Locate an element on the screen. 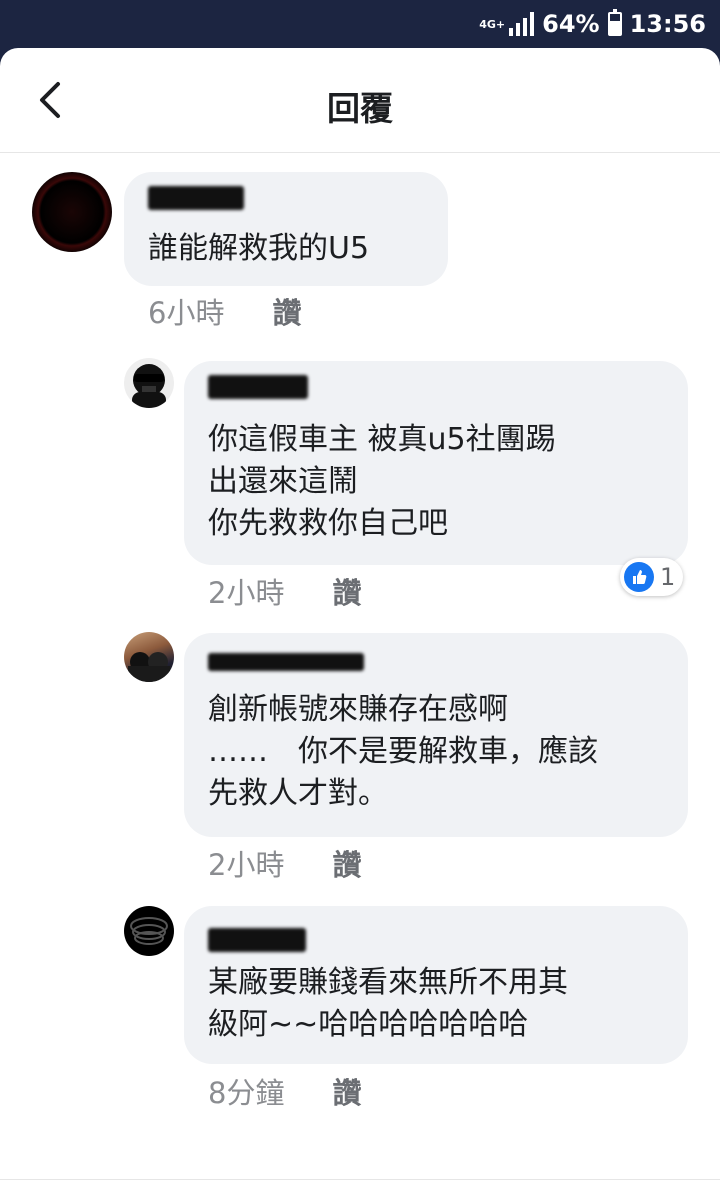  clock: 13:56 is located at coordinates (667, 24).